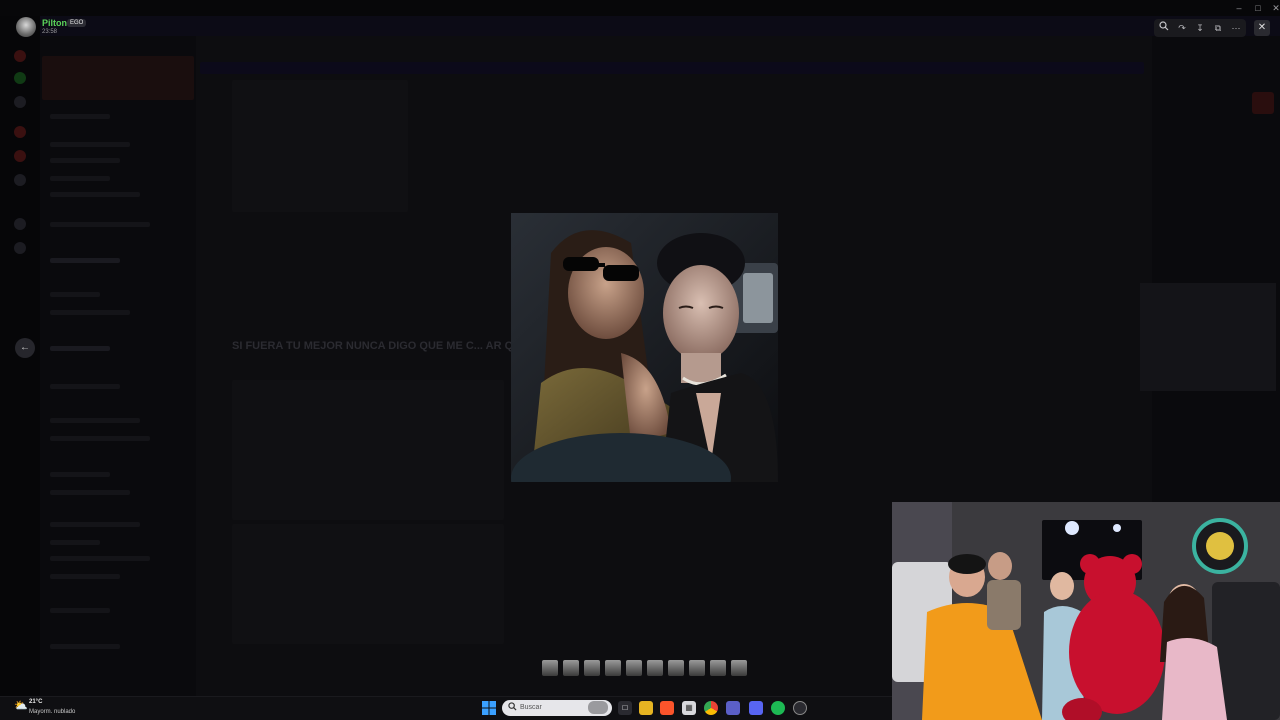 This screenshot has height=720, width=1280. I want to click on window-close-icon: ✕, so click(1274, 8).